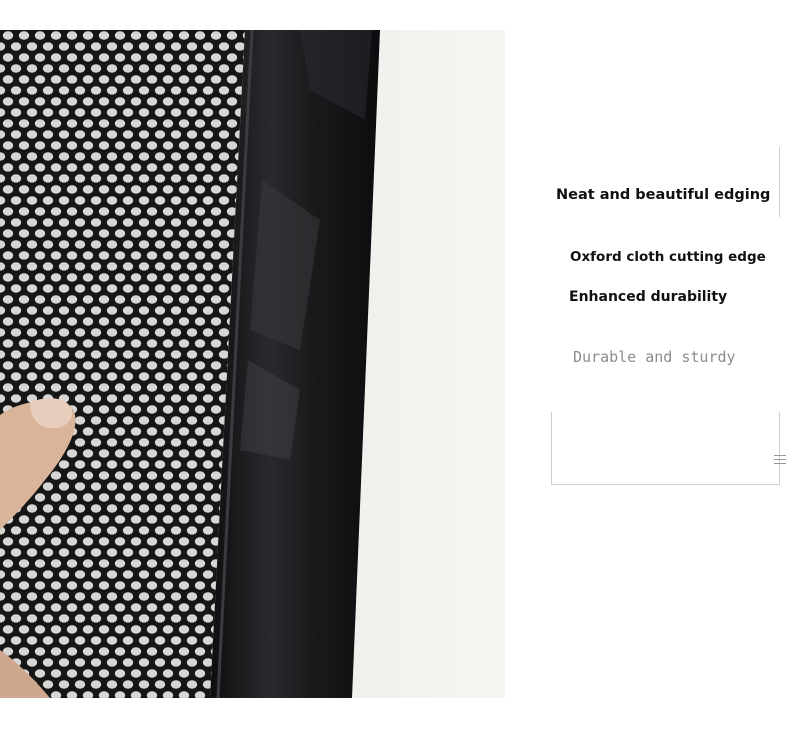 This screenshot has height=739, width=800. I want to click on menu-grip-icon, so click(780, 462).